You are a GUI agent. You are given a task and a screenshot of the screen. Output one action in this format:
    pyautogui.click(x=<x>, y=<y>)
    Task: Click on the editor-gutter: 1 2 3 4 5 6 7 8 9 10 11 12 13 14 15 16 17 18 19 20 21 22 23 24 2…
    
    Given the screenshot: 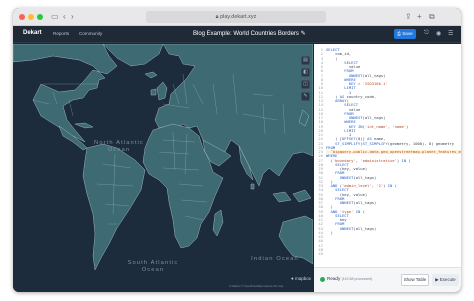 What is the action you would take?
    pyautogui.click(x=318, y=151)
    